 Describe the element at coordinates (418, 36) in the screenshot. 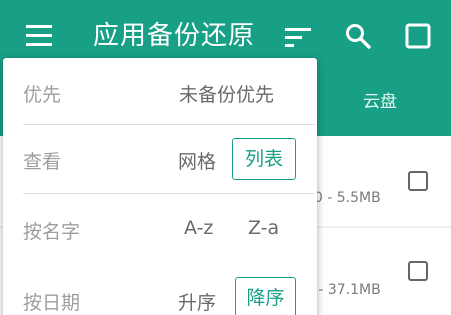

I see `select-all-icon` at that location.